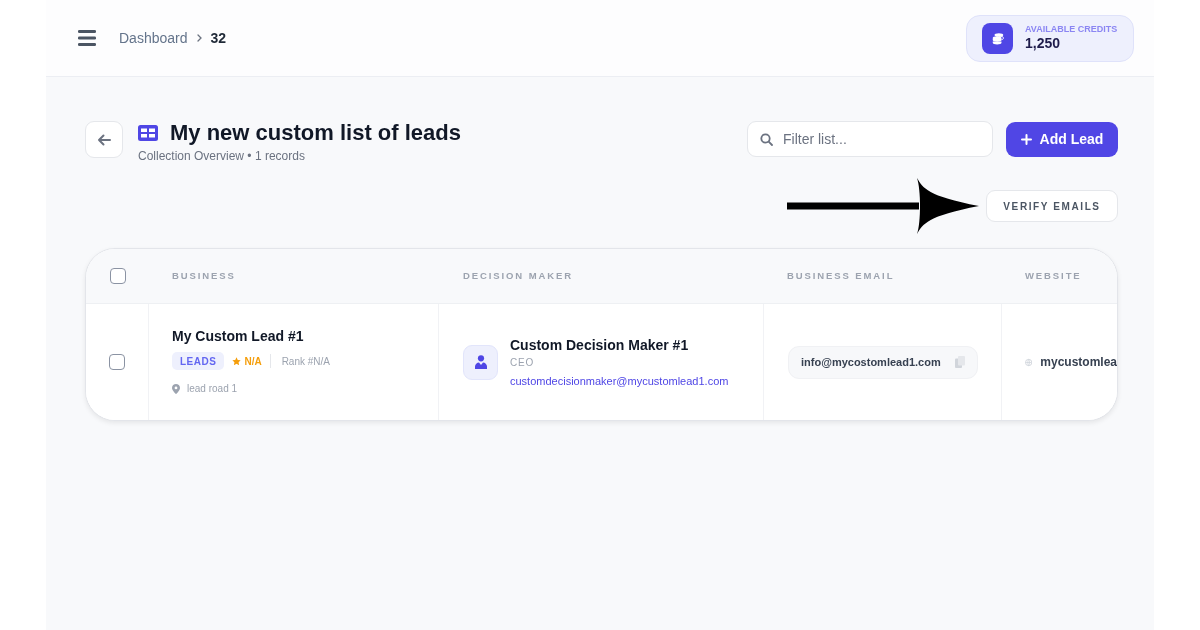 The image size is (1200, 630). What do you see at coordinates (238, 336) in the screenshot?
I see `business-name: My Custom Lead #1` at bounding box center [238, 336].